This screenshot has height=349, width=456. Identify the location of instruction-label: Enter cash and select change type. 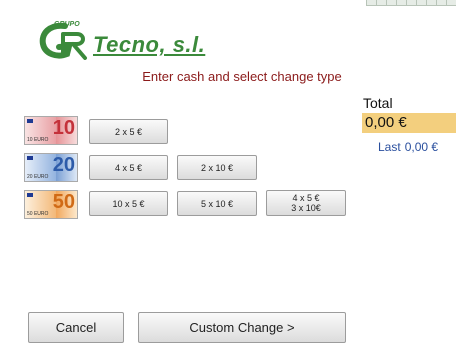
(242, 76).